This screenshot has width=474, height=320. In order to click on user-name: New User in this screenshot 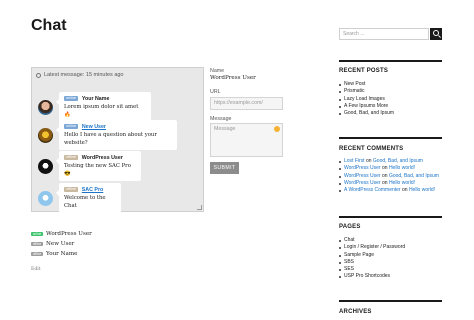, I will do `click(60, 244)`.